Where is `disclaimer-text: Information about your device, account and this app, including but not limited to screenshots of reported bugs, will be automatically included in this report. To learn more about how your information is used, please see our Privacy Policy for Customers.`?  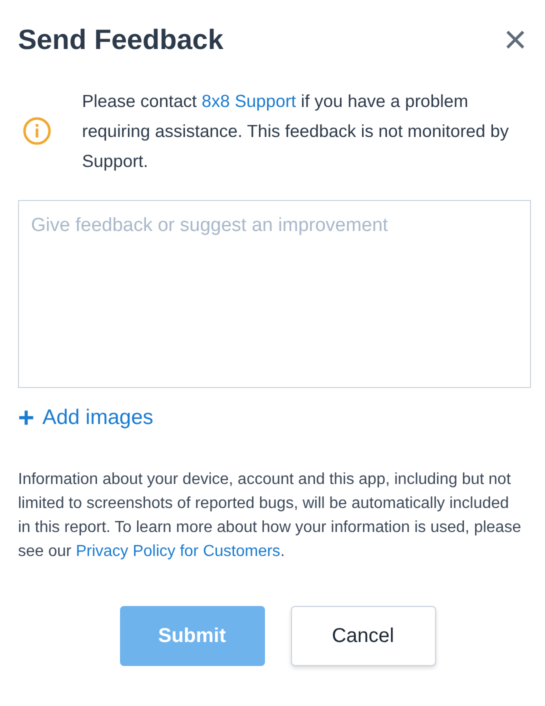
disclaimer-text: Information about your device, account and this app, including but not limited to screenshots of reported bugs, will be automatically included in this report. To learn more about how your information is used, please see our Privacy Policy for Customers. is located at coordinates (270, 516).